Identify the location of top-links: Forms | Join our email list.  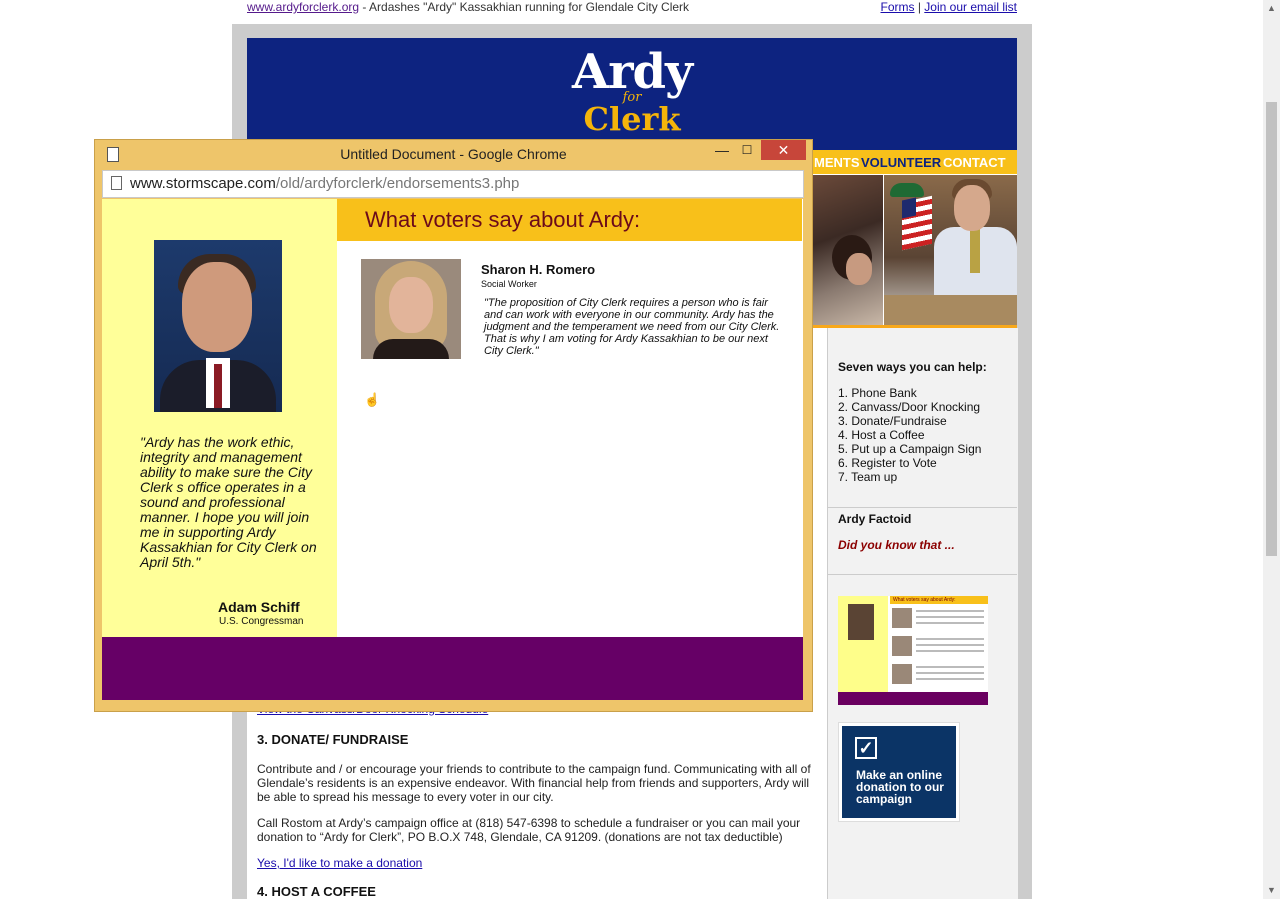
(949, 7).